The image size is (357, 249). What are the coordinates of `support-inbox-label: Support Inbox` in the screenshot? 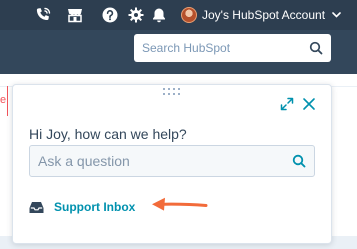 It's located at (95, 207).